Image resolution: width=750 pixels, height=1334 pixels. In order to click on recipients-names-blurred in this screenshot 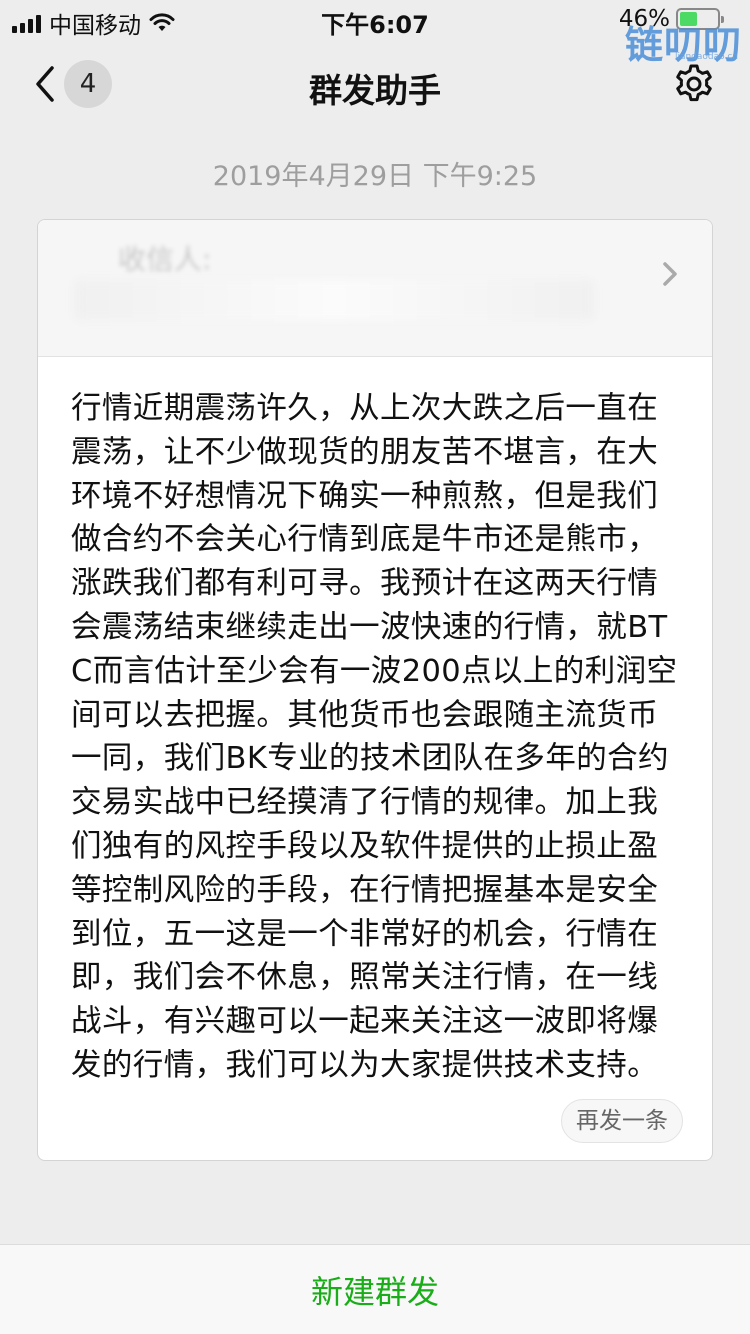, I will do `click(334, 300)`.